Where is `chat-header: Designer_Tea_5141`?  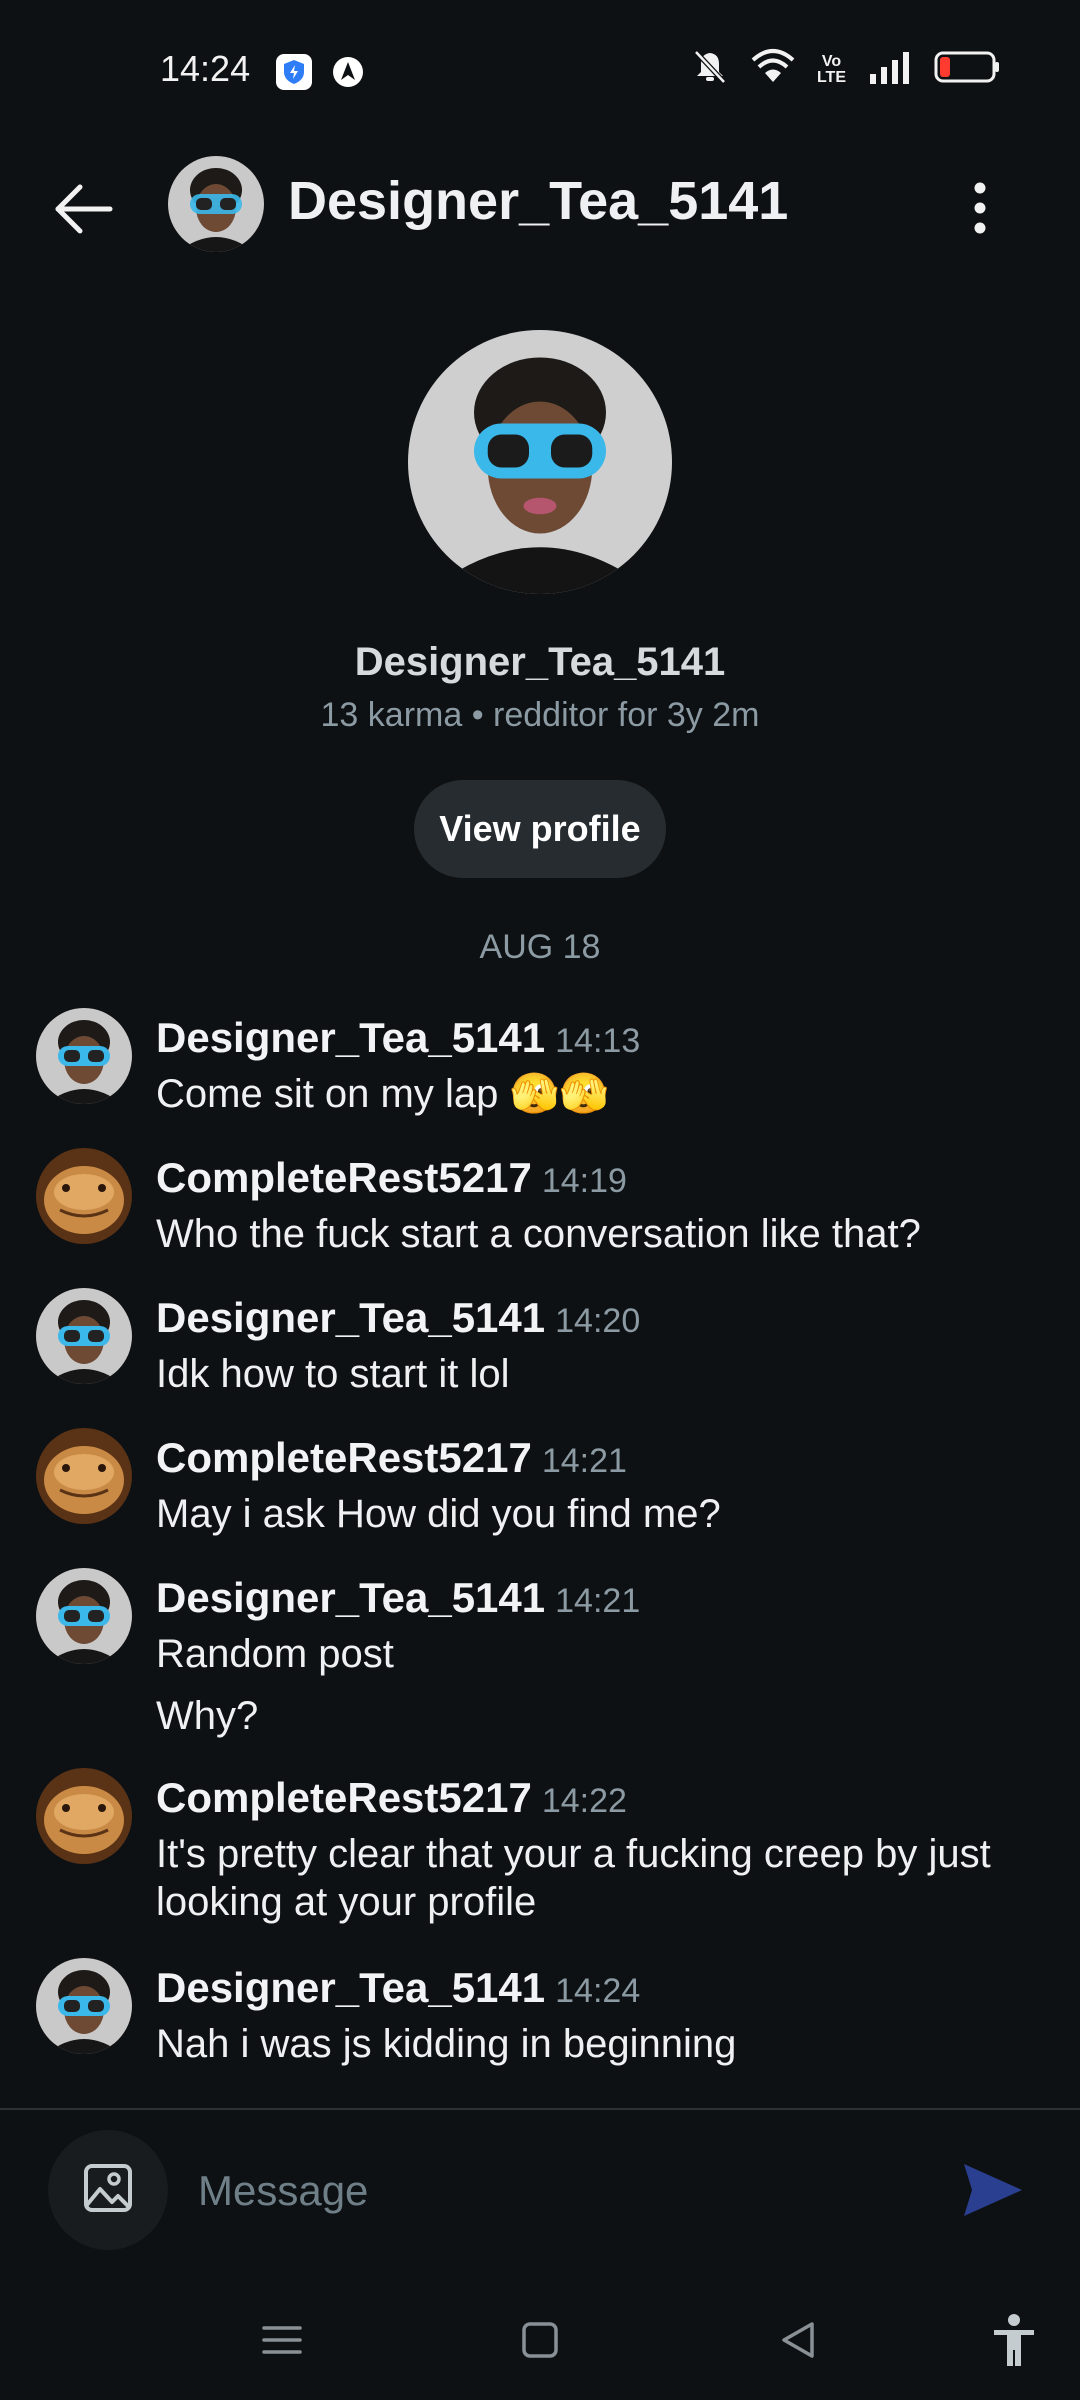
chat-header: Designer_Tea_5141 is located at coordinates (540, 202).